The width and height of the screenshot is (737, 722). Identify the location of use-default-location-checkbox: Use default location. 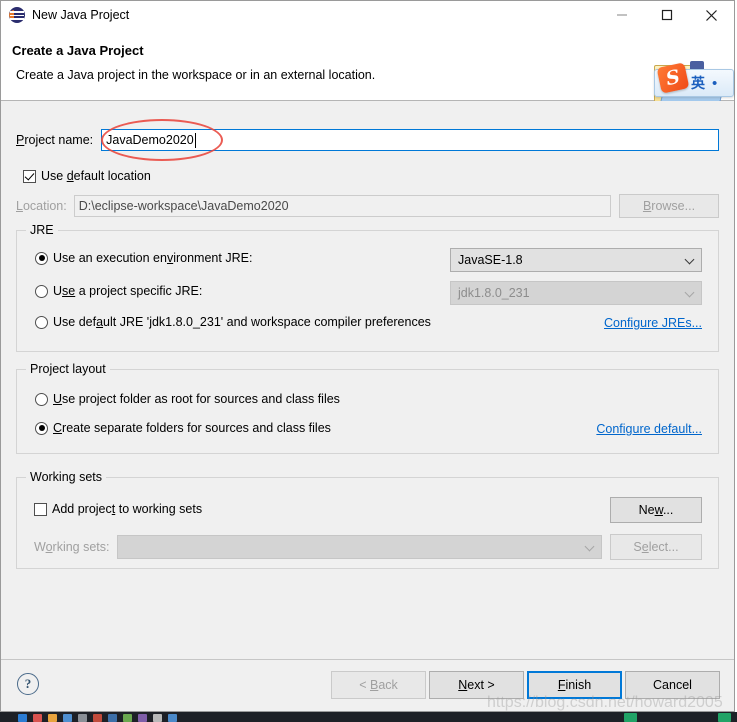
(87, 176).